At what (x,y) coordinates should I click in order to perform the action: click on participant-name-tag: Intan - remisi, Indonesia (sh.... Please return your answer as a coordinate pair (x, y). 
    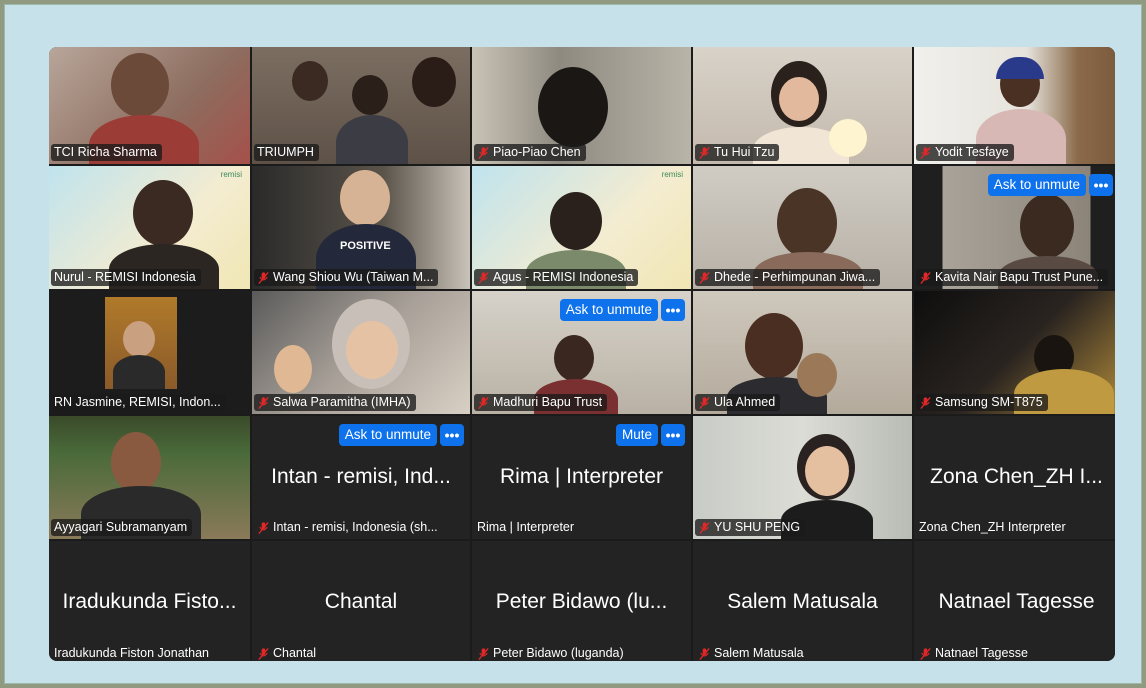
    Looking at the image, I should click on (348, 527).